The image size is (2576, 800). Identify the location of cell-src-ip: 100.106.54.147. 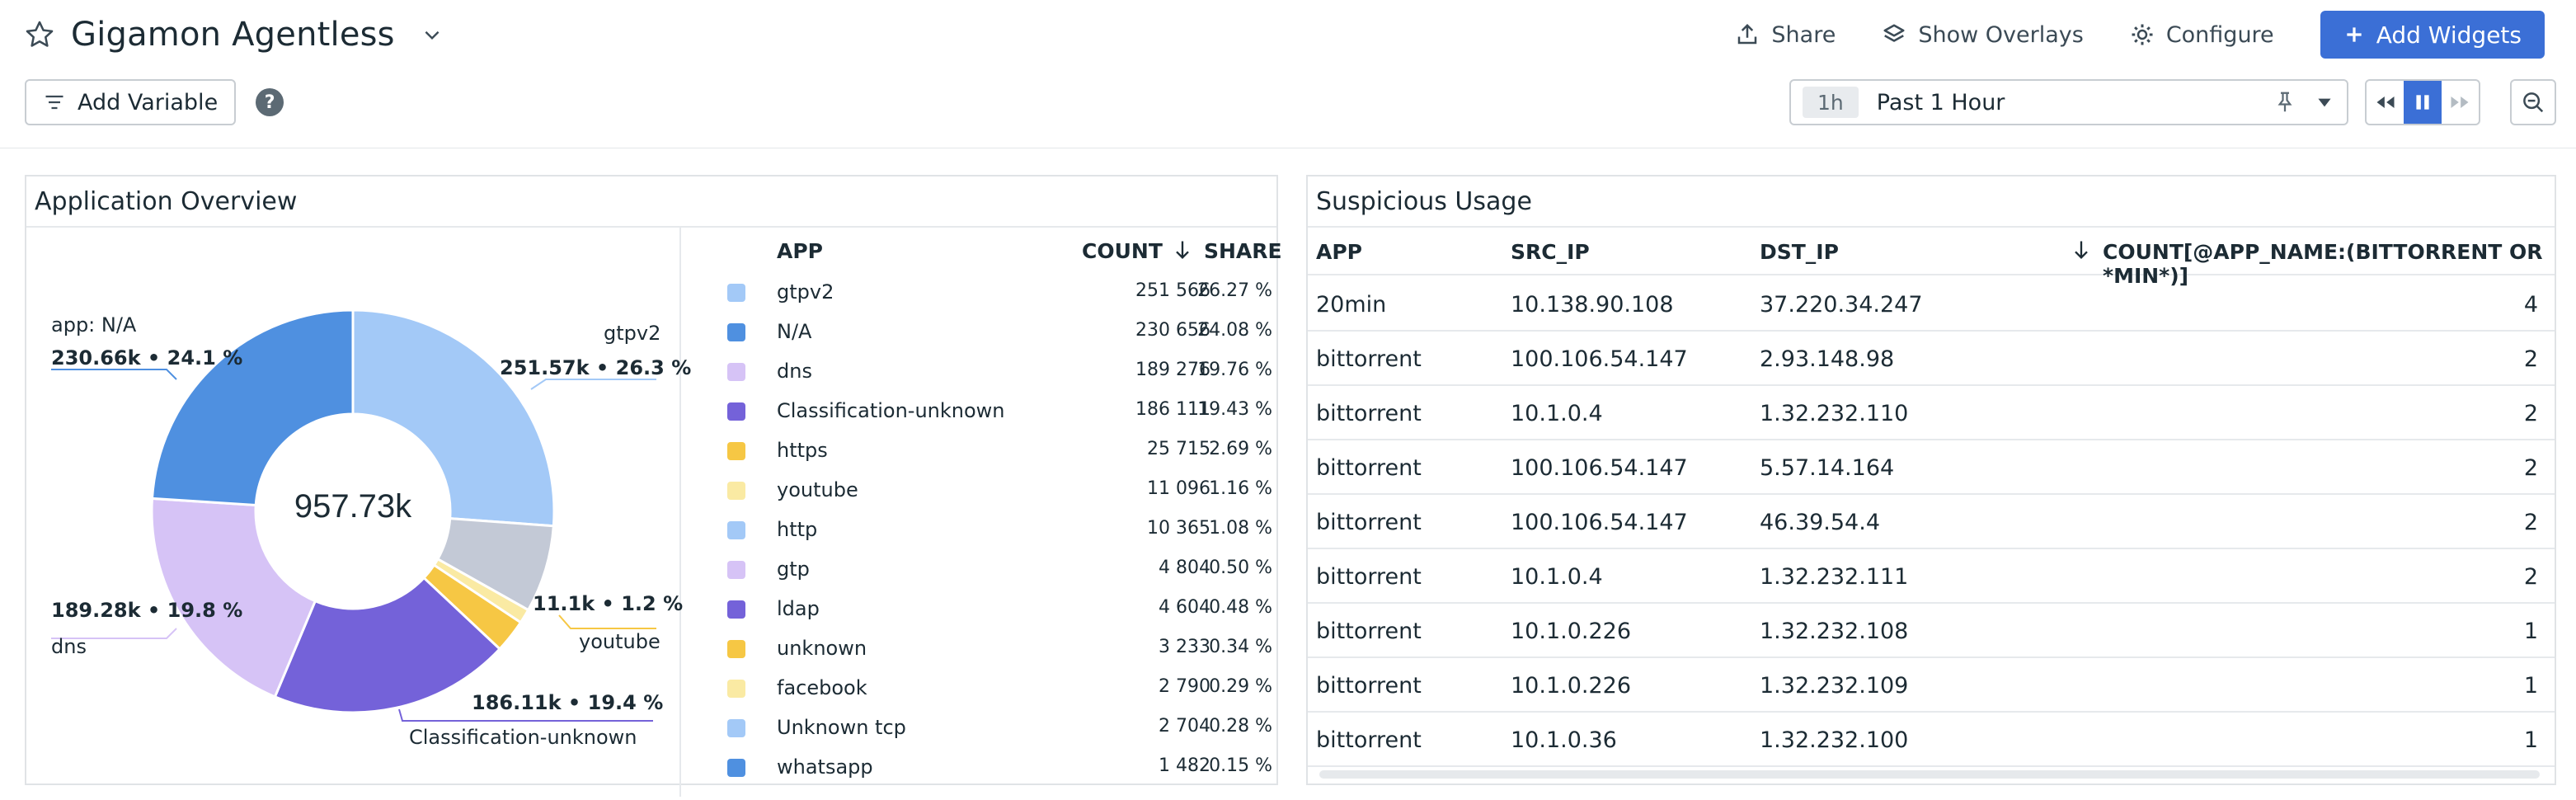
(1599, 522).